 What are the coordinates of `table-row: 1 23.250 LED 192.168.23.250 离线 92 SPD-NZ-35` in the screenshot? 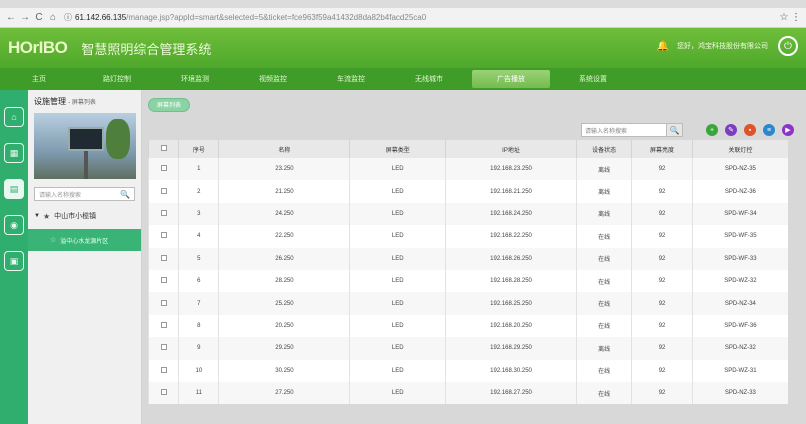 It's located at (467, 169).